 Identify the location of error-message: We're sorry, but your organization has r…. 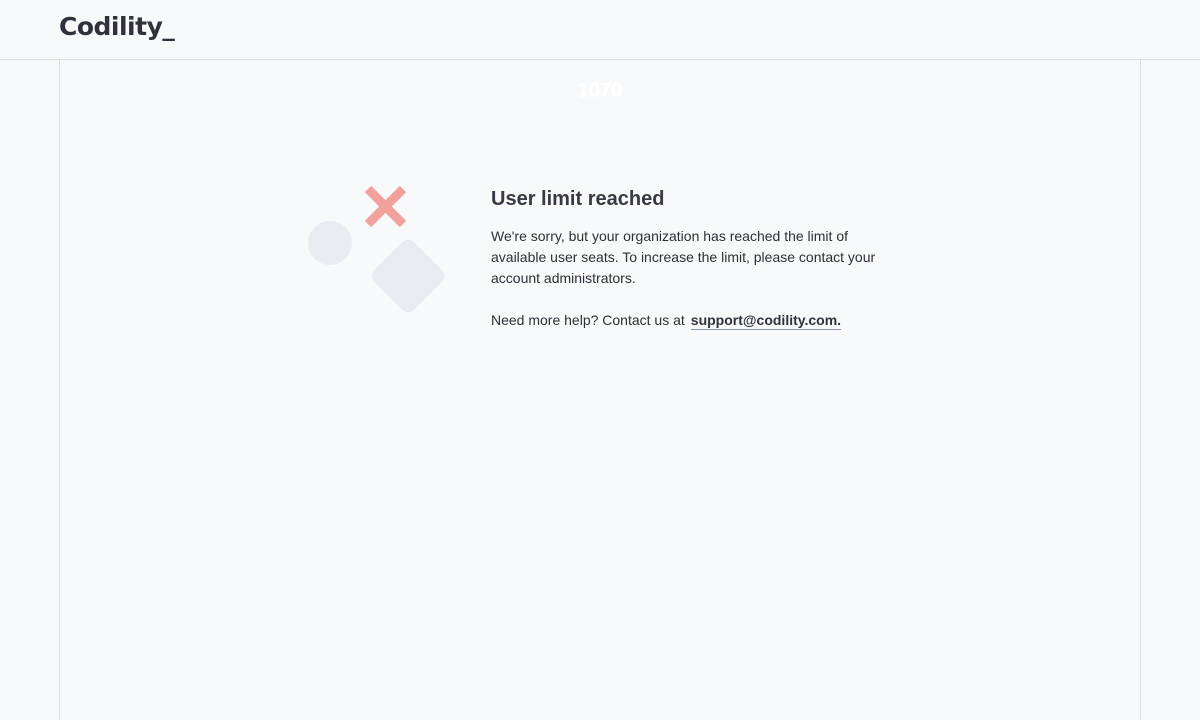
(683, 257).